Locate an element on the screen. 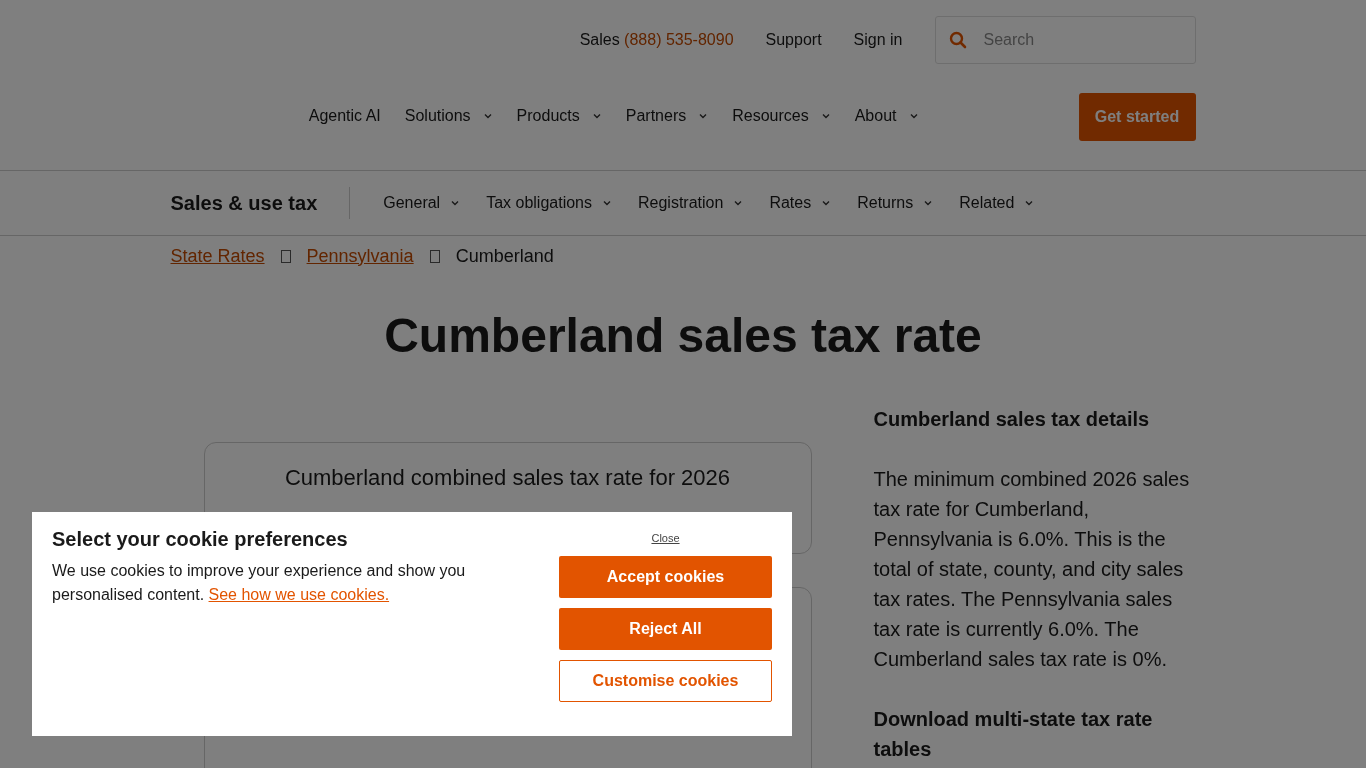  customise-cookies-button: Customise cookies is located at coordinates (665, 681).